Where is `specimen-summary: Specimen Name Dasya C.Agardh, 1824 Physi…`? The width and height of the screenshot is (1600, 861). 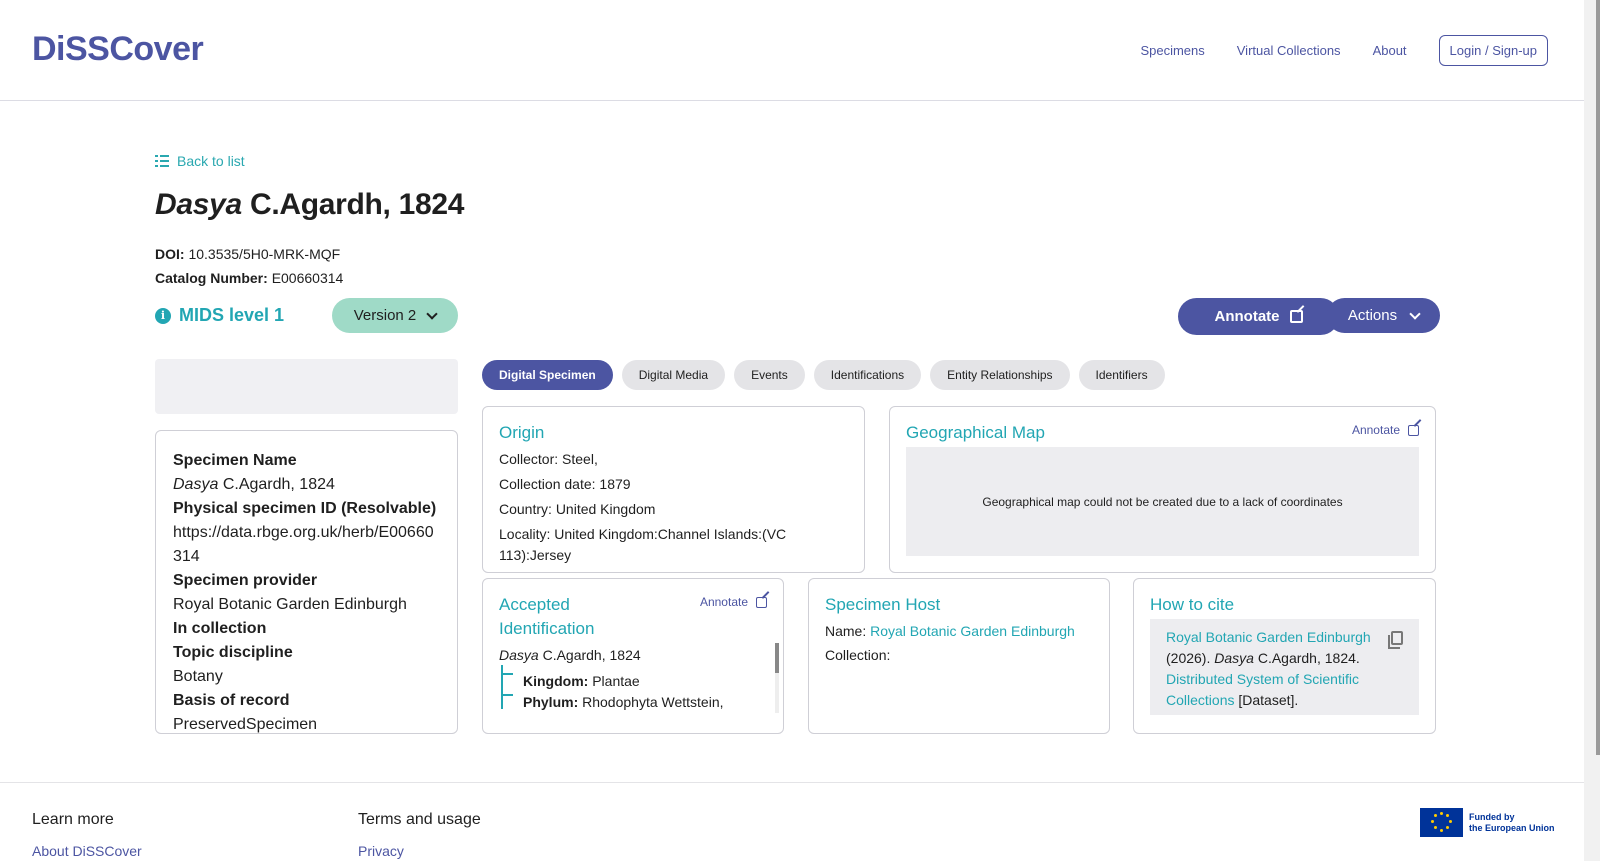 specimen-summary: Specimen Name Dasya C.Agardh, 1824 Physi… is located at coordinates (306, 582).